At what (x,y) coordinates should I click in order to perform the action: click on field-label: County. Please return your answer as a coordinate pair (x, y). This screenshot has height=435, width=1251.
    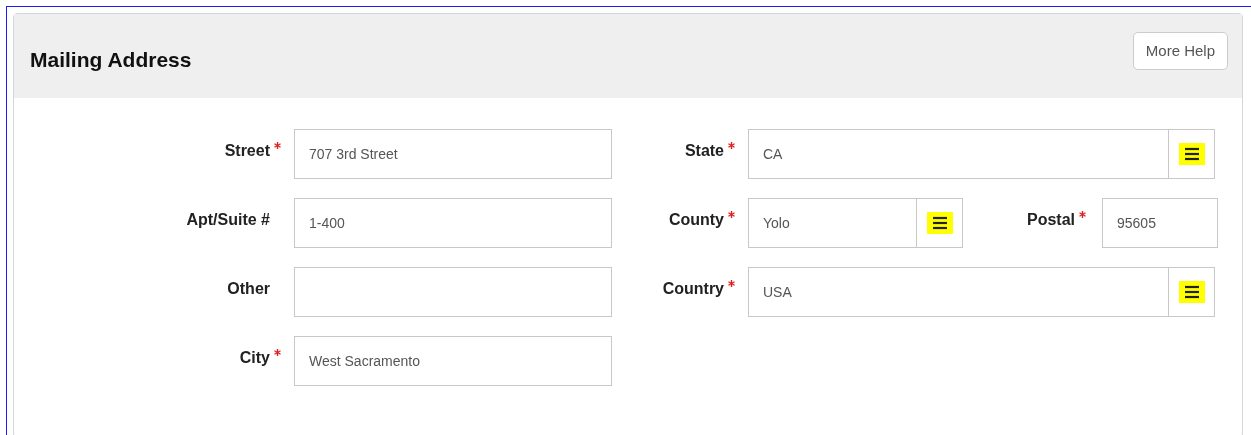
    Looking at the image, I should click on (696, 220).